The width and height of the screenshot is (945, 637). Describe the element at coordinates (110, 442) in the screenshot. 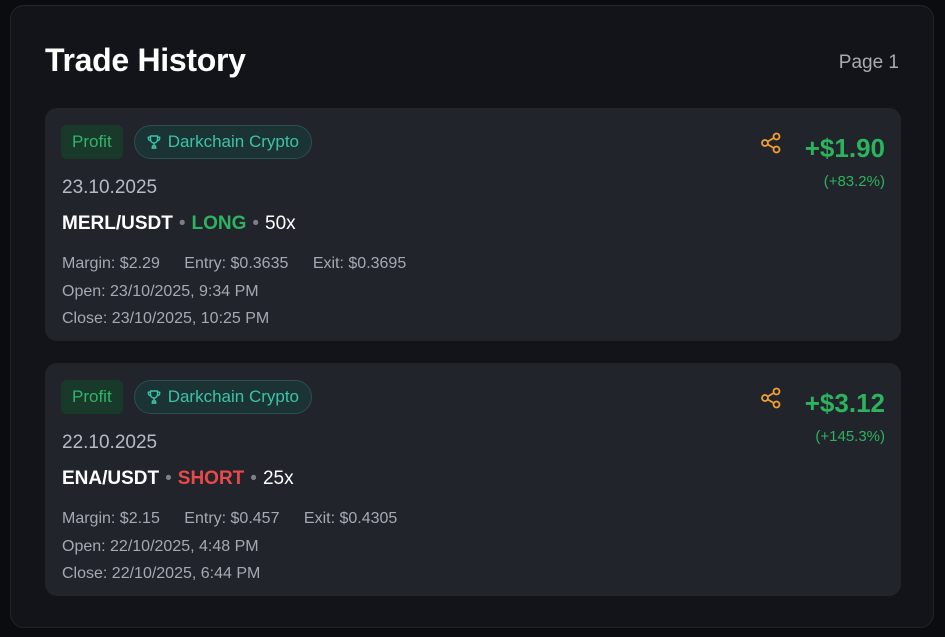

I see `trade-date: 22.10.2025` at that location.